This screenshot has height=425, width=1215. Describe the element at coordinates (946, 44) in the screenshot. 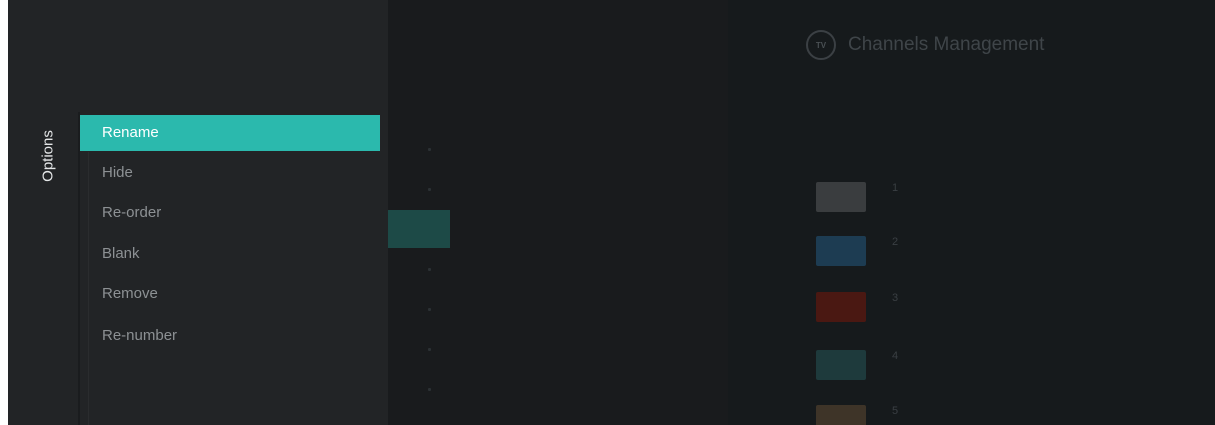

I see `channels-management-title: Channels Management` at that location.